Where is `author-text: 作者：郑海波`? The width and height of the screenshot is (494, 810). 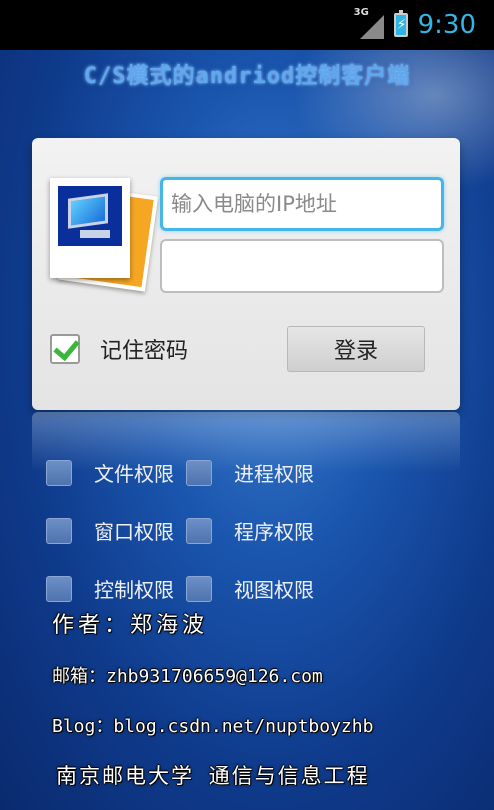
author-text: 作者：郑海波 is located at coordinates (130, 625).